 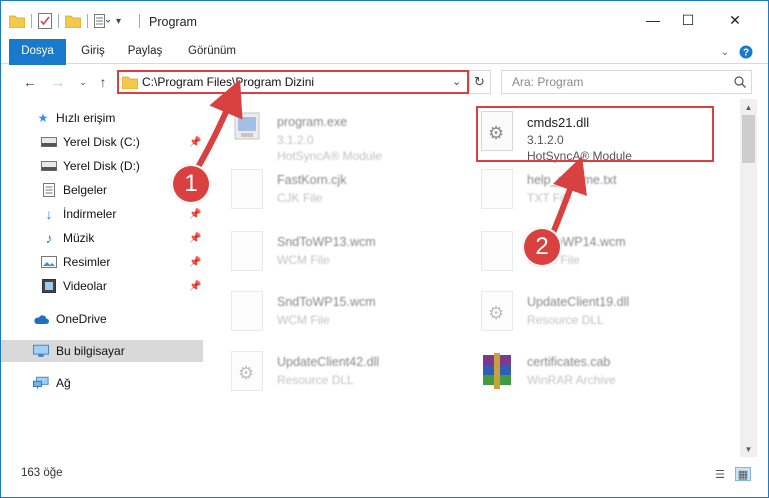 I want to click on callout-badge-2: 2, so click(x=542, y=247).